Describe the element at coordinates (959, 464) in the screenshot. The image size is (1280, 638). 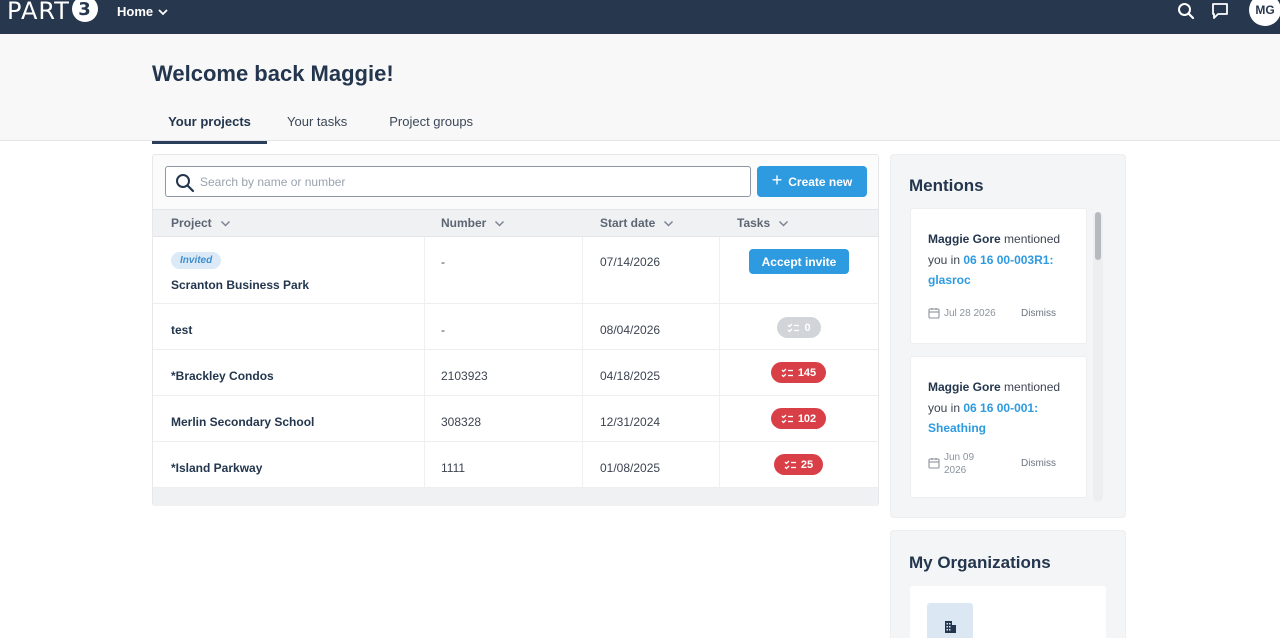
I see `mention-date-text: Jun 09 2026` at that location.